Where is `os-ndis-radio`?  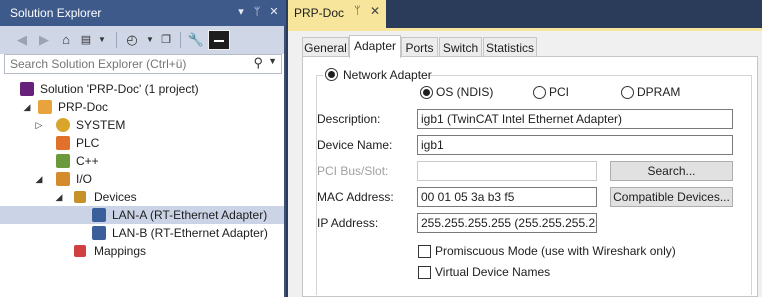
os-ndis-radio is located at coordinates (426, 92).